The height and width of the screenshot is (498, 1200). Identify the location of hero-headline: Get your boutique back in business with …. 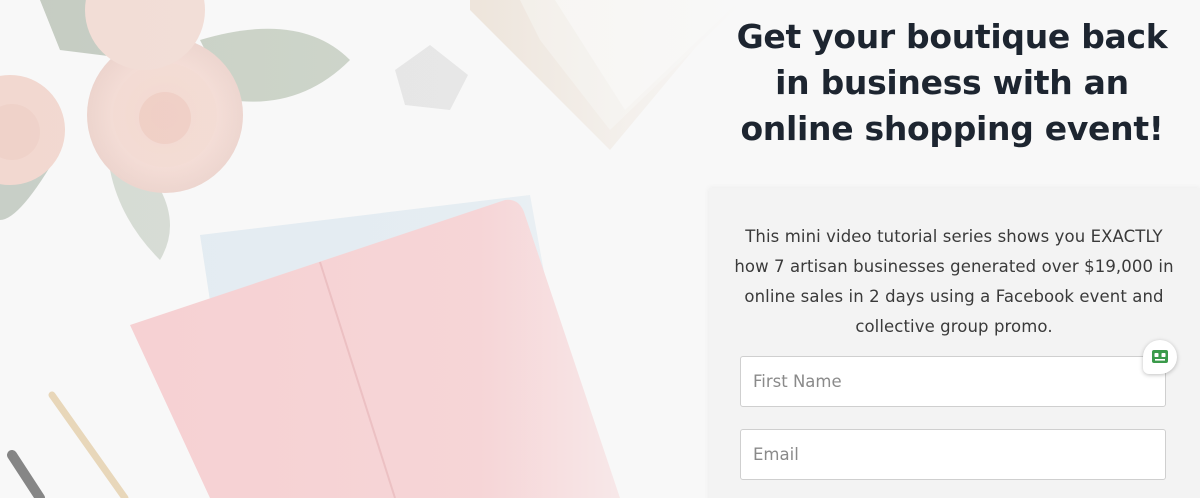
(952, 82).